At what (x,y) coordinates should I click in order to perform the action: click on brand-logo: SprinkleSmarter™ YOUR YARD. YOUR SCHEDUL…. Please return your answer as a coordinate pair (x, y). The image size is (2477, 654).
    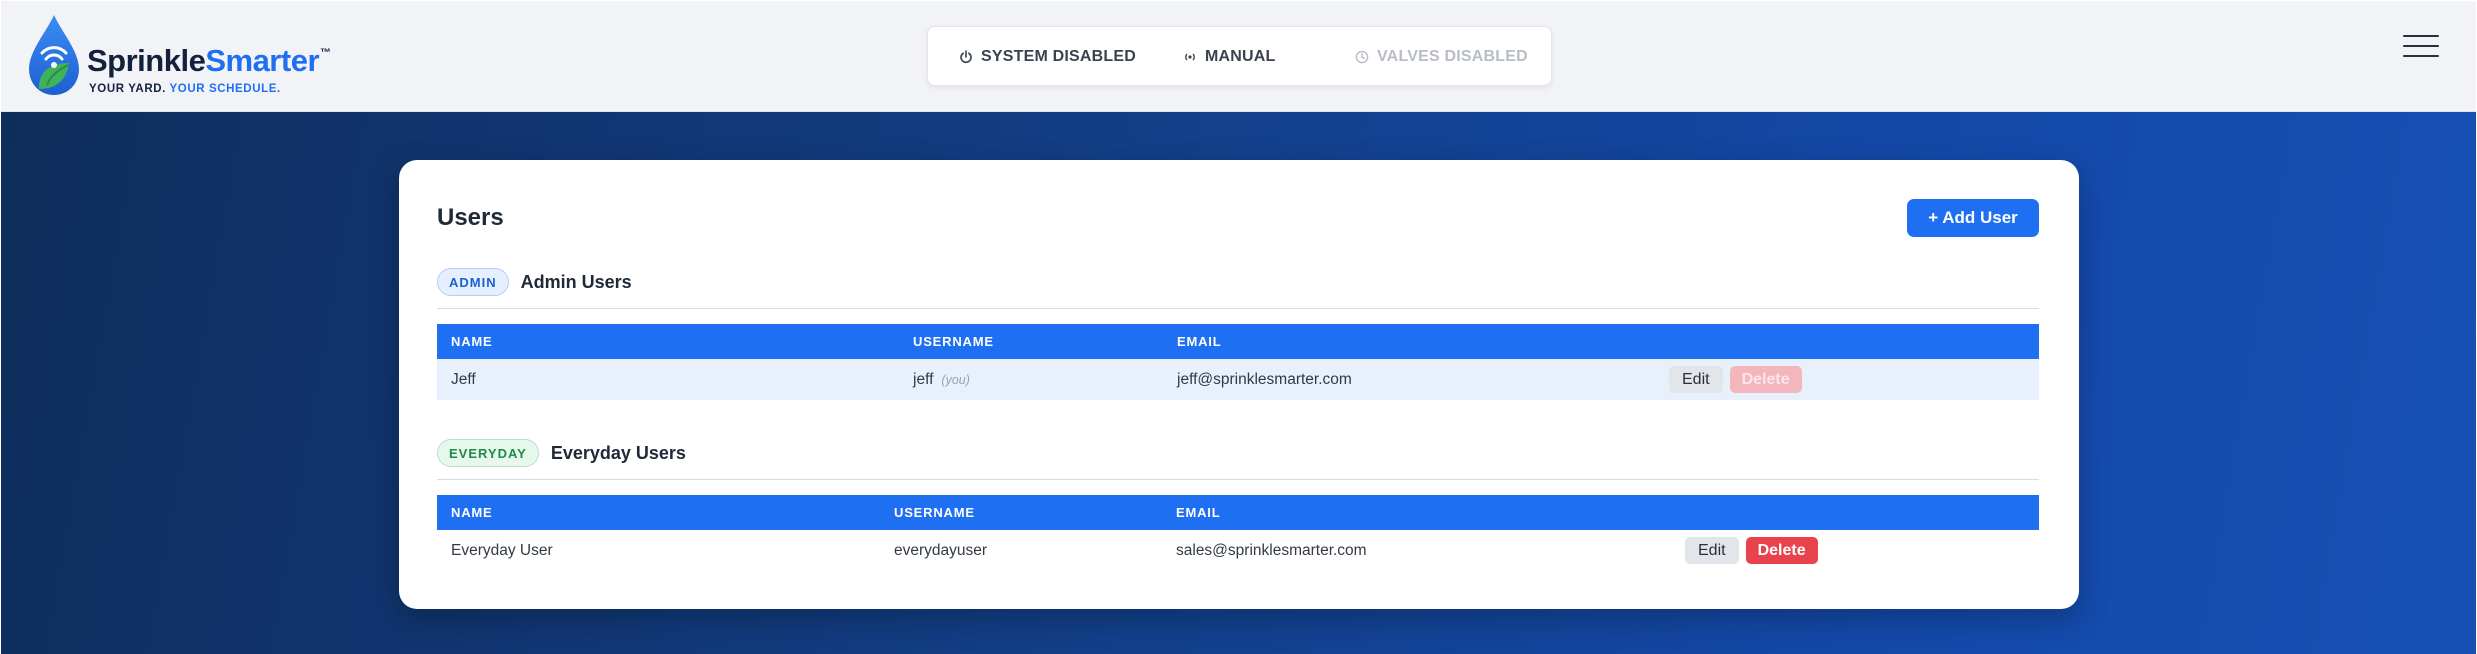
    Looking at the image, I should click on (178, 55).